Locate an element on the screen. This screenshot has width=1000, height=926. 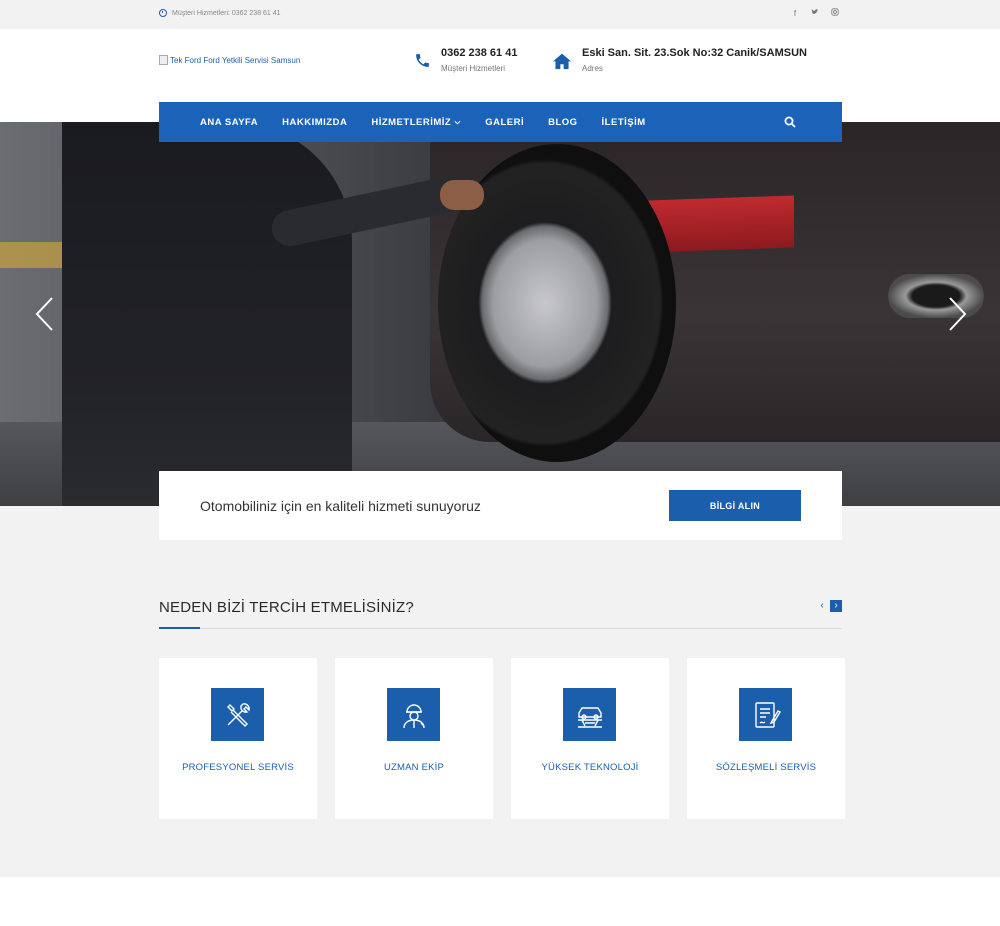
twitter-icon is located at coordinates (815, 14).